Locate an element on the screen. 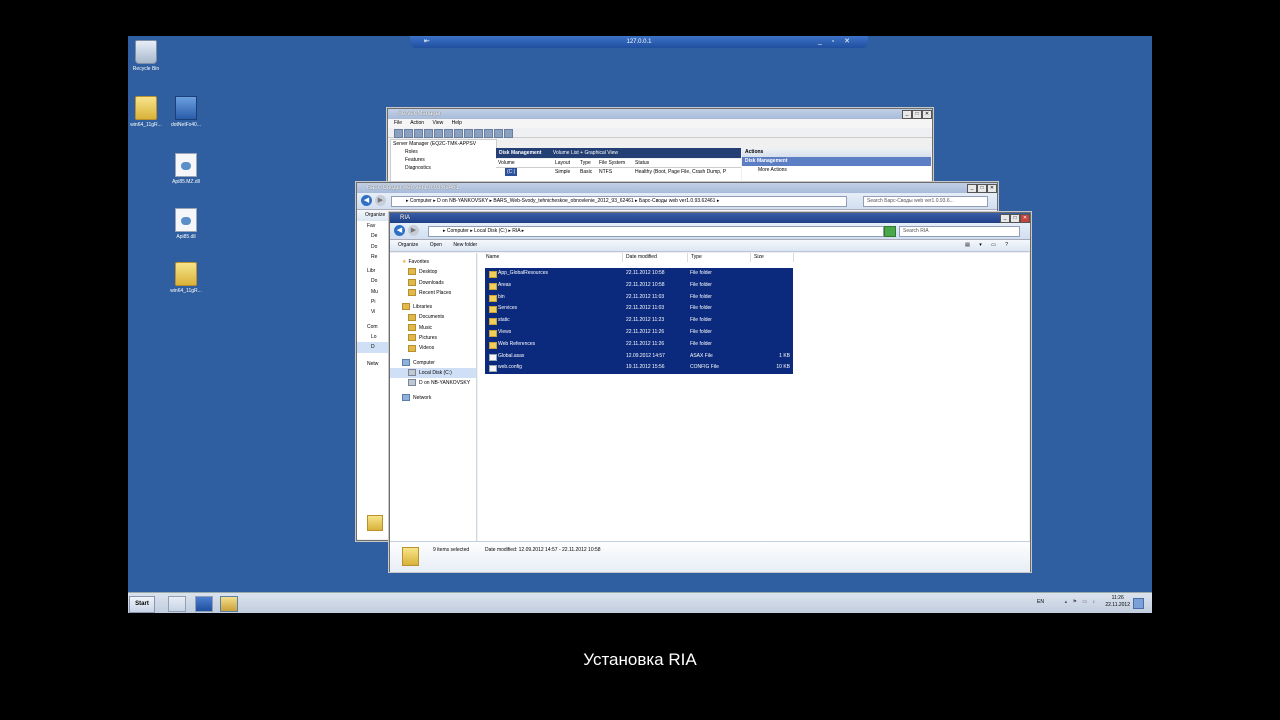  start-button: Start is located at coordinates (142, 604).